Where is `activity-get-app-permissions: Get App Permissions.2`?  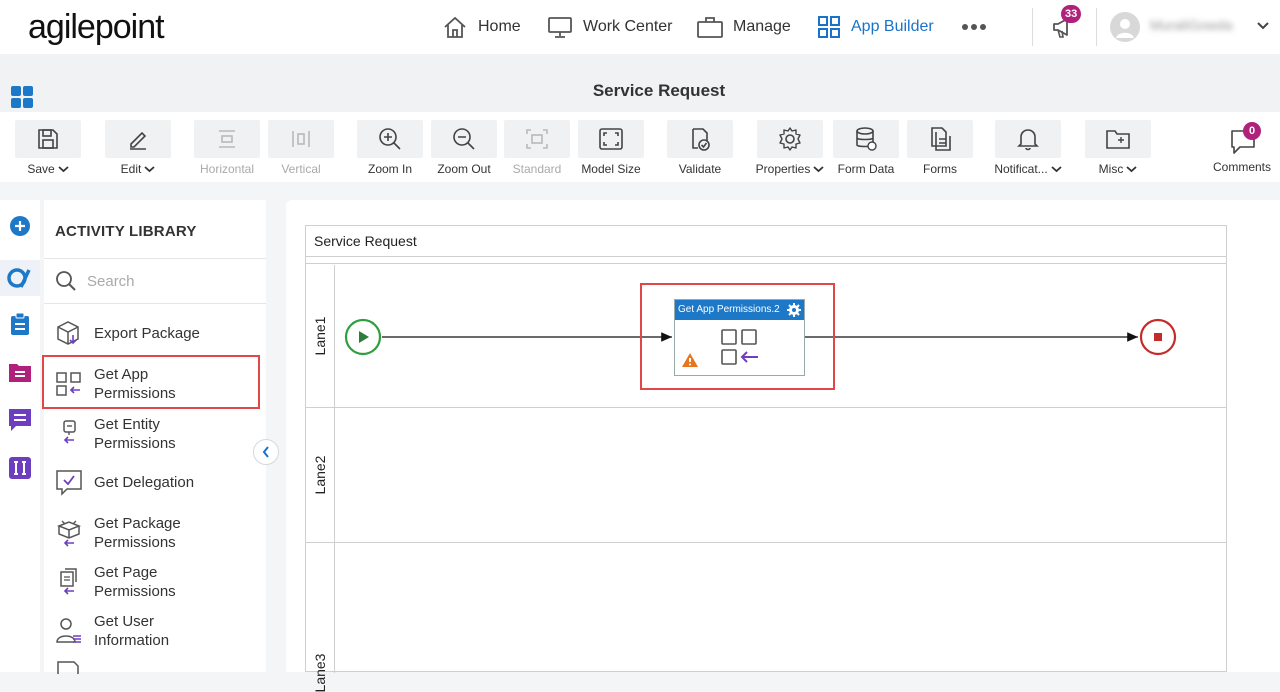 activity-get-app-permissions: Get App Permissions.2 is located at coordinates (739, 337).